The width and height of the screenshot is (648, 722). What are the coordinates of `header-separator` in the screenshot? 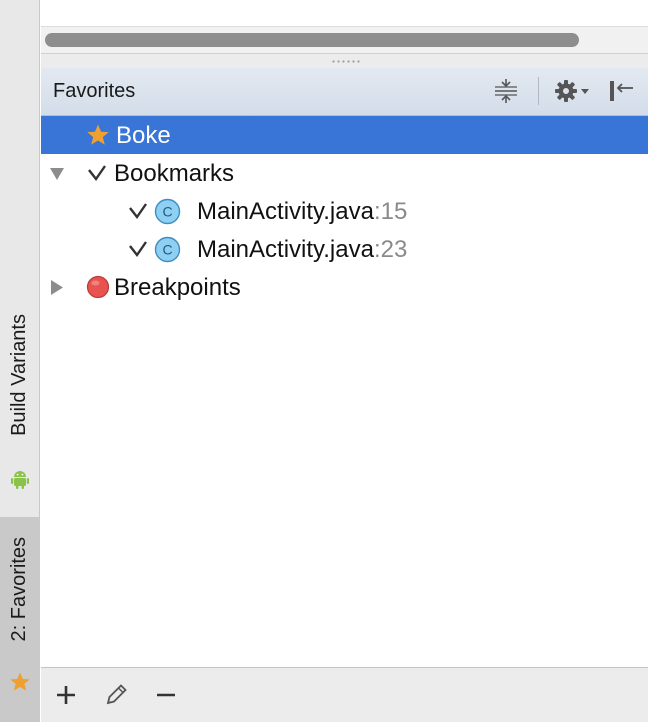 It's located at (538, 91).